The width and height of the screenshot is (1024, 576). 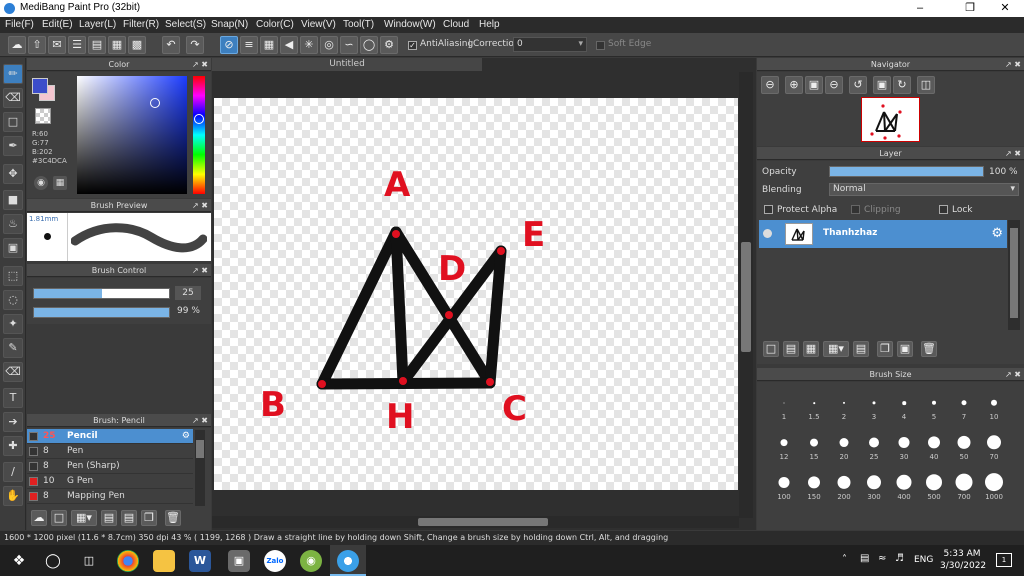 I want to click on visibility-eye-icon, so click(x=767, y=233).